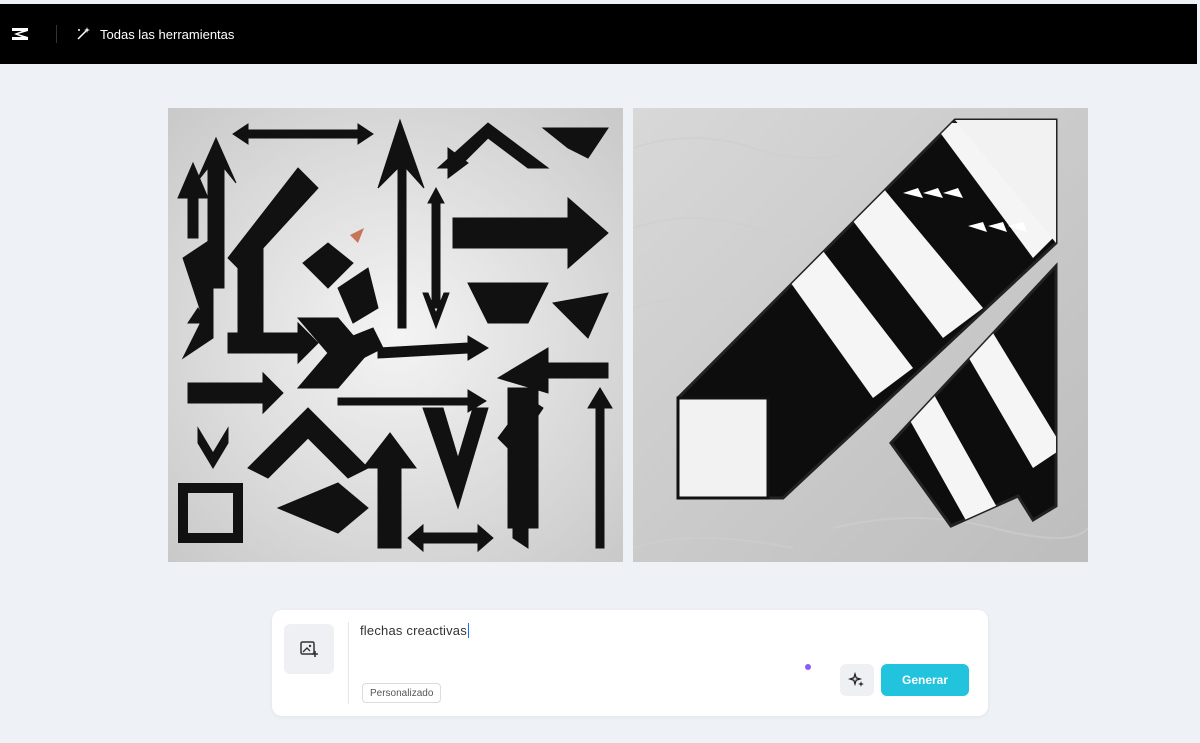 The image size is (1200, 743). Describe the element at coordinates (630, 663) in the screenshot. I see `prompt-panel: flechas creactivas Personalizado Generar` at that location.